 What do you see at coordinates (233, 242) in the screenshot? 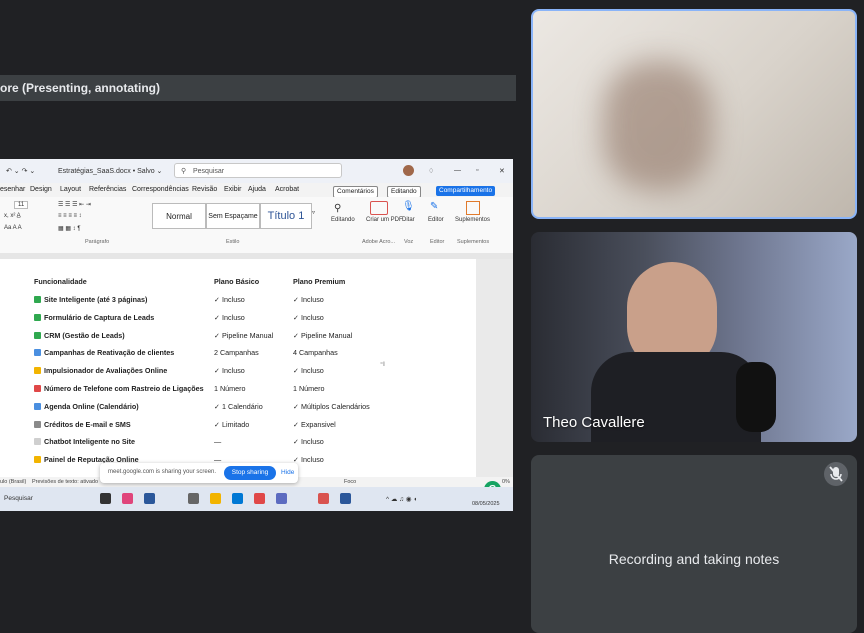
I see `group-label: Estilo` at bounding box center [233, 242].